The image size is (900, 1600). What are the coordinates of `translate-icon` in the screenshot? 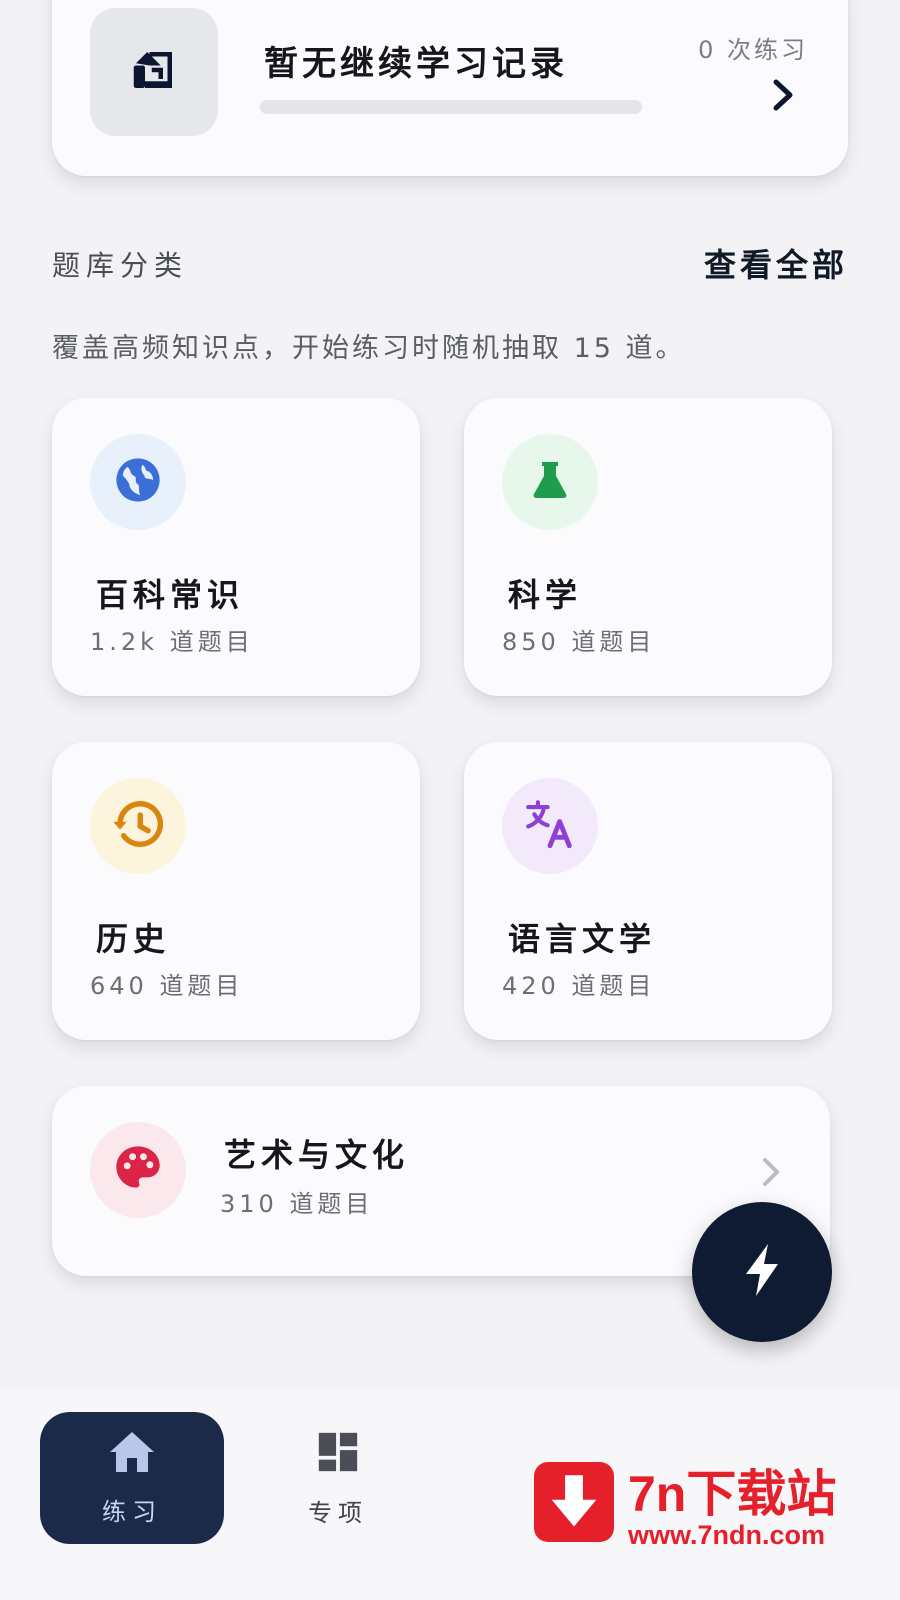 It's located at (550, 826).